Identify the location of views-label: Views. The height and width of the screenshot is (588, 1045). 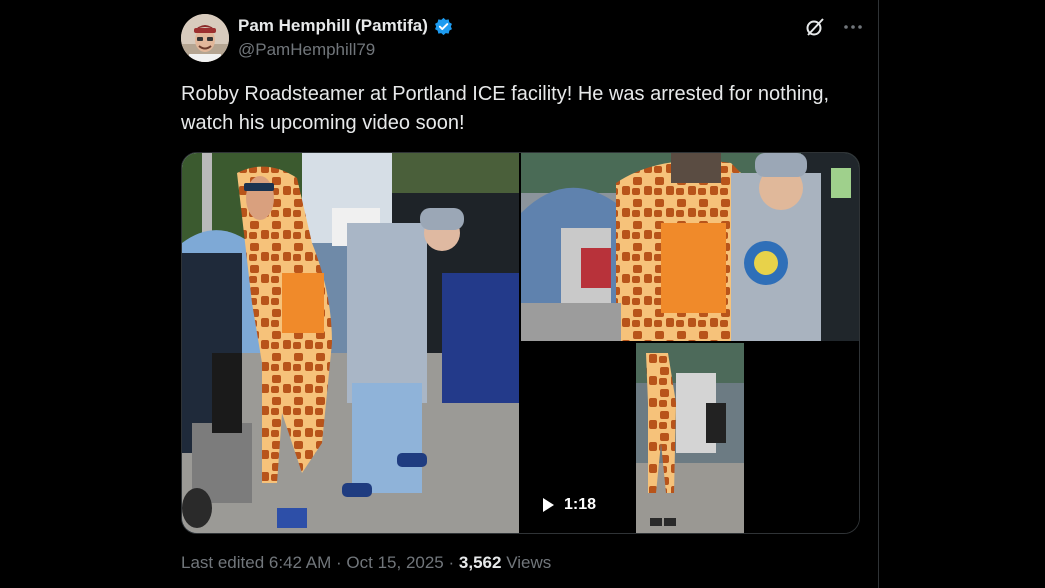
(529, 562).